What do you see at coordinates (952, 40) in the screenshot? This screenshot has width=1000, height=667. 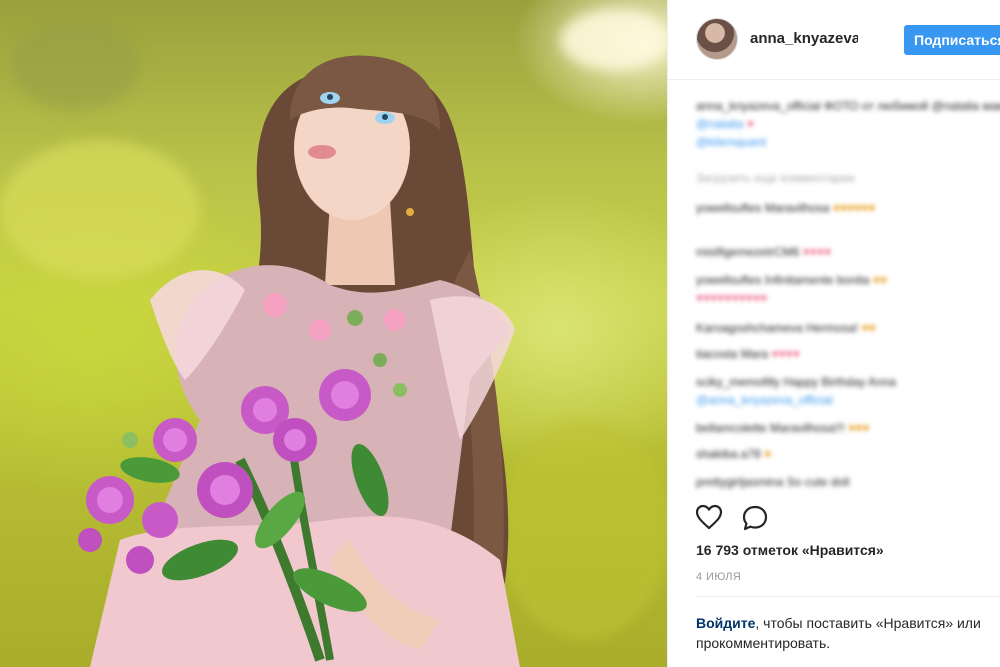 I see `follow-button: Подписаться` at bounding box center [952, 40].